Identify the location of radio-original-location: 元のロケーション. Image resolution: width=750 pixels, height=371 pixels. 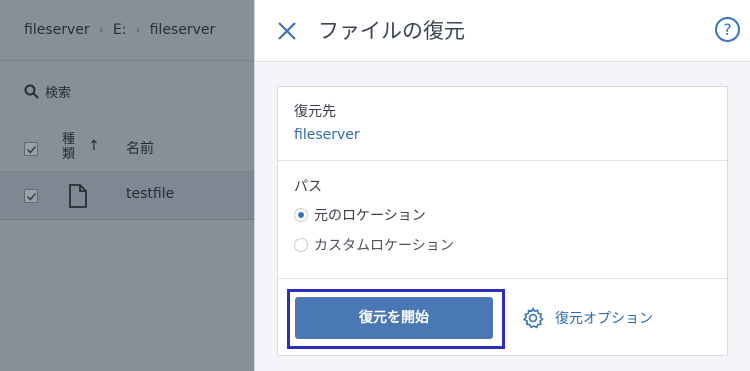
(360, 215).